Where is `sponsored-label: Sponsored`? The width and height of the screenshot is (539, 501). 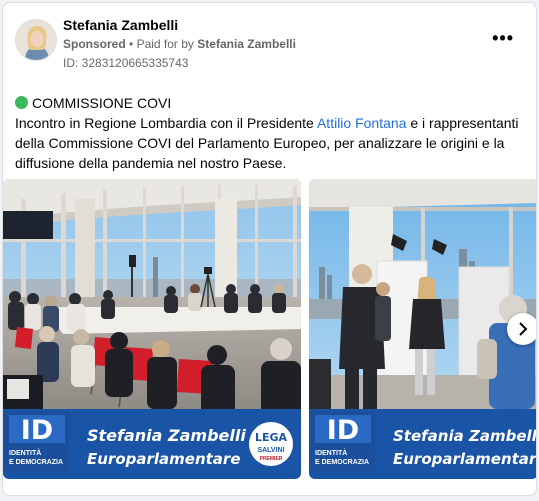 sponsored-label: Sponsored is located at coordinates (94, 44).